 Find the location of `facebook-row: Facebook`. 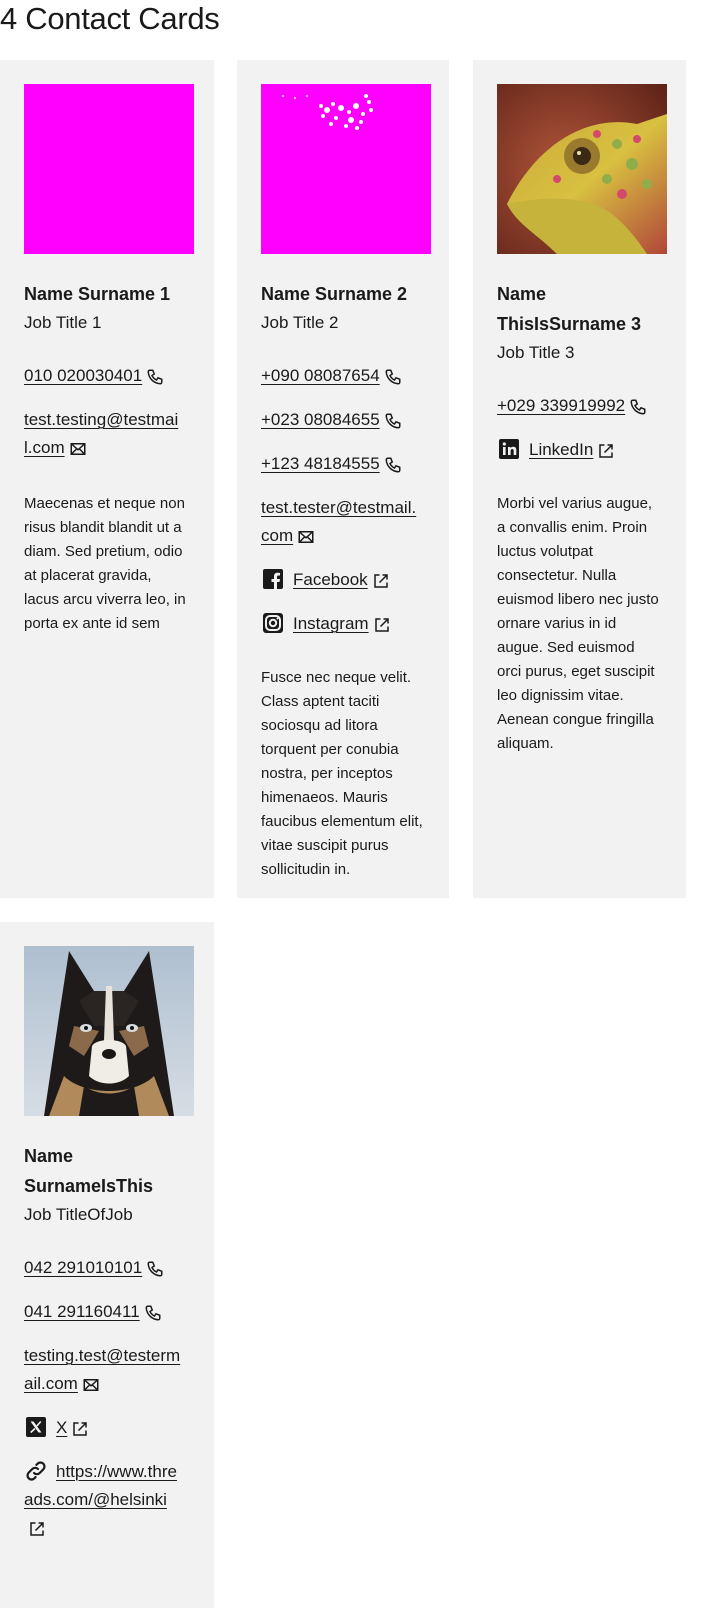

facebook-row: Facebook is located at coordinates (343, 580).